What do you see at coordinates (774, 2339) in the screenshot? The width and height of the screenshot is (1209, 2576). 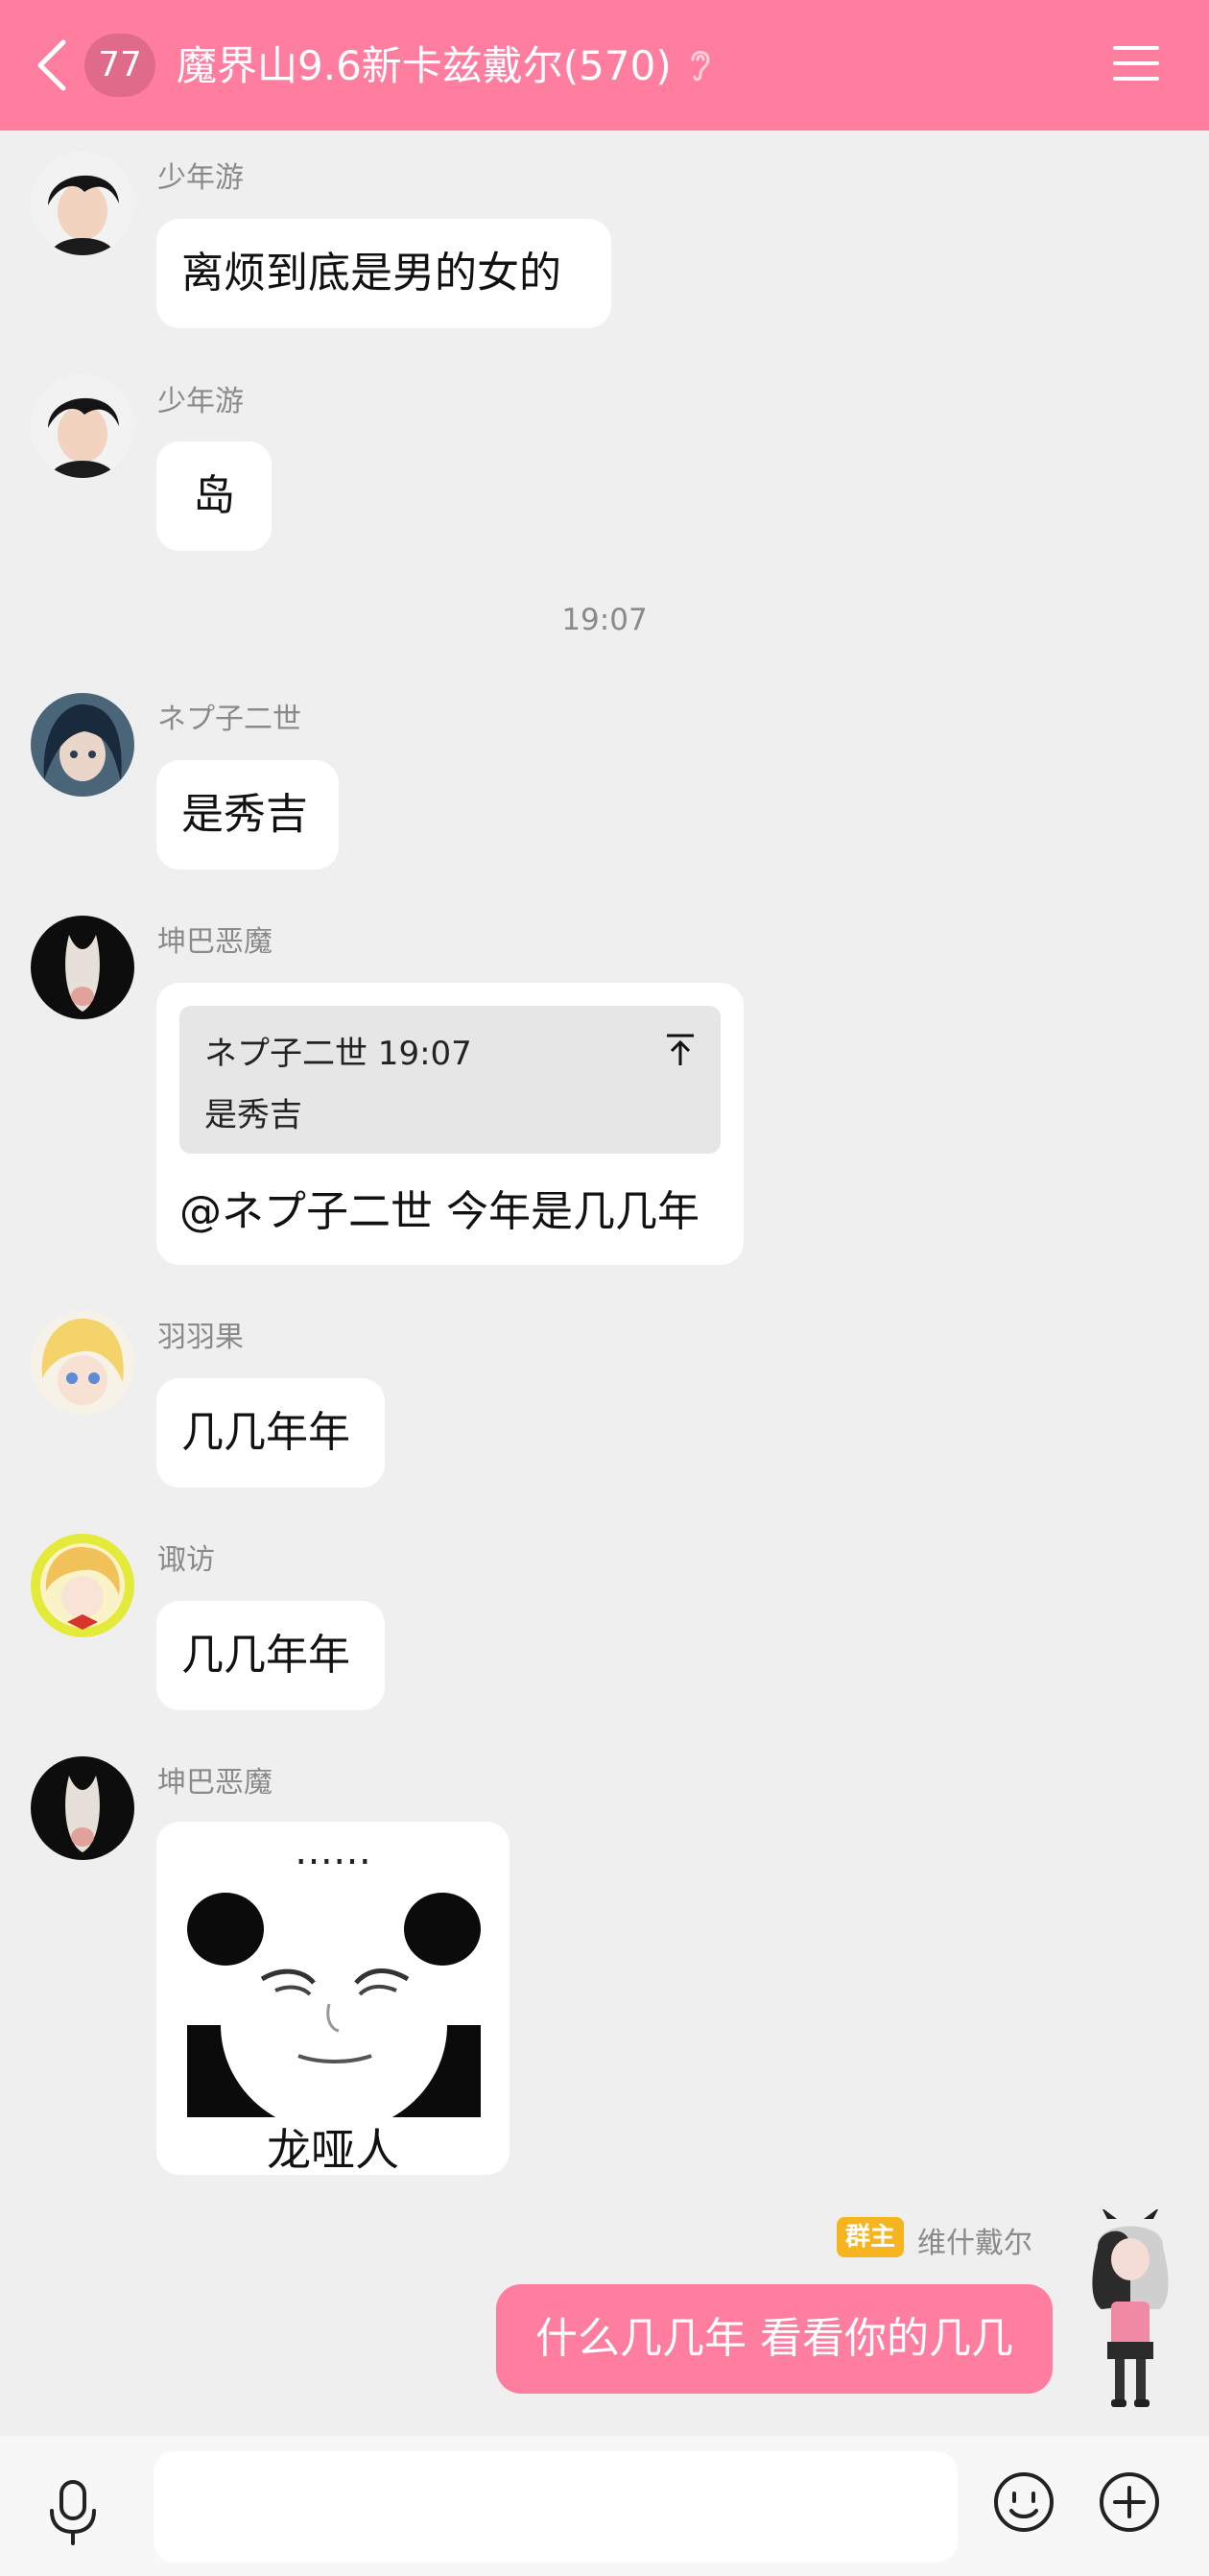 I see `self-message-bubble: 什么几几年 看看你的几几` at bounding box center [774, 2339].